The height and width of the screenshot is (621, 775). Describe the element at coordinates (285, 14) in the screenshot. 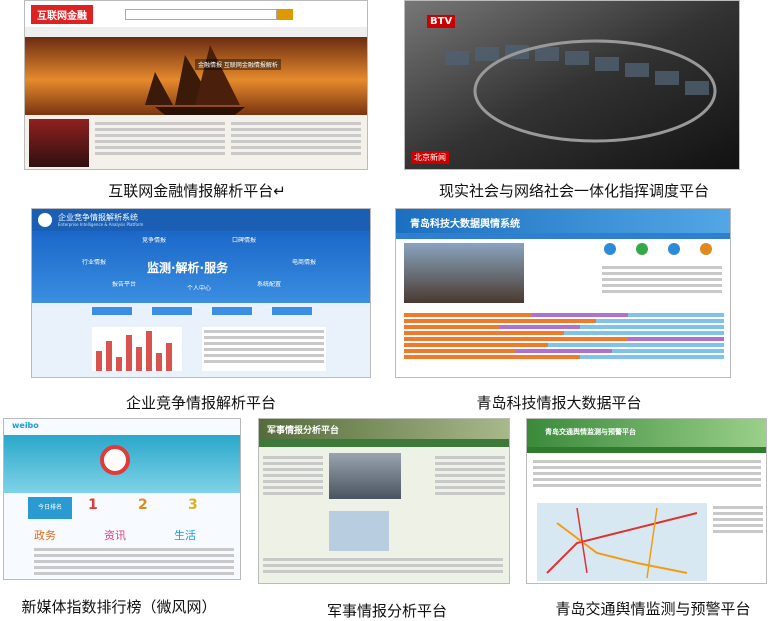

I see `search-button` at that location.